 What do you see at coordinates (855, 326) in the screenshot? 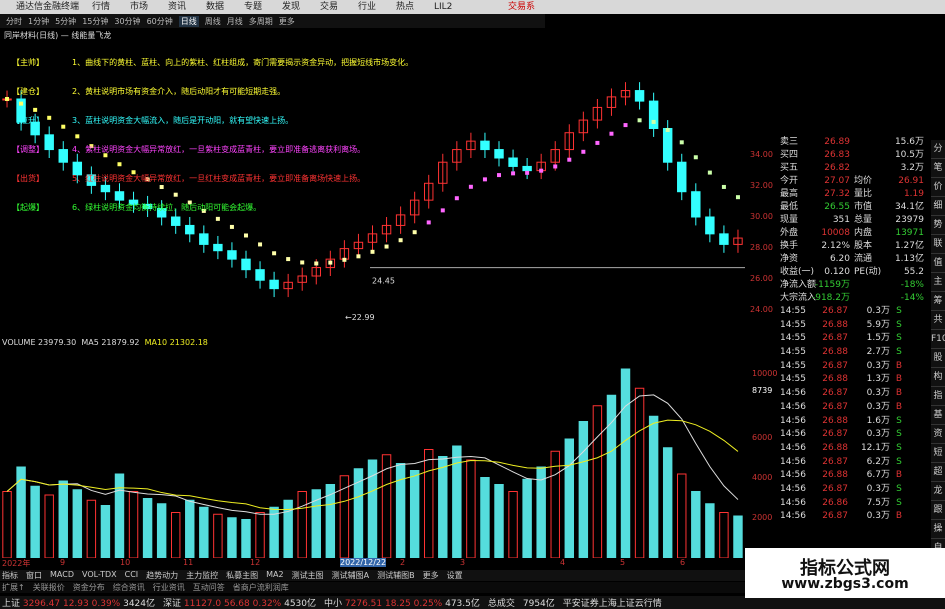
I see `tick-row: 14:55 26.88 5.9万 S` at bounding box center [855, 326].